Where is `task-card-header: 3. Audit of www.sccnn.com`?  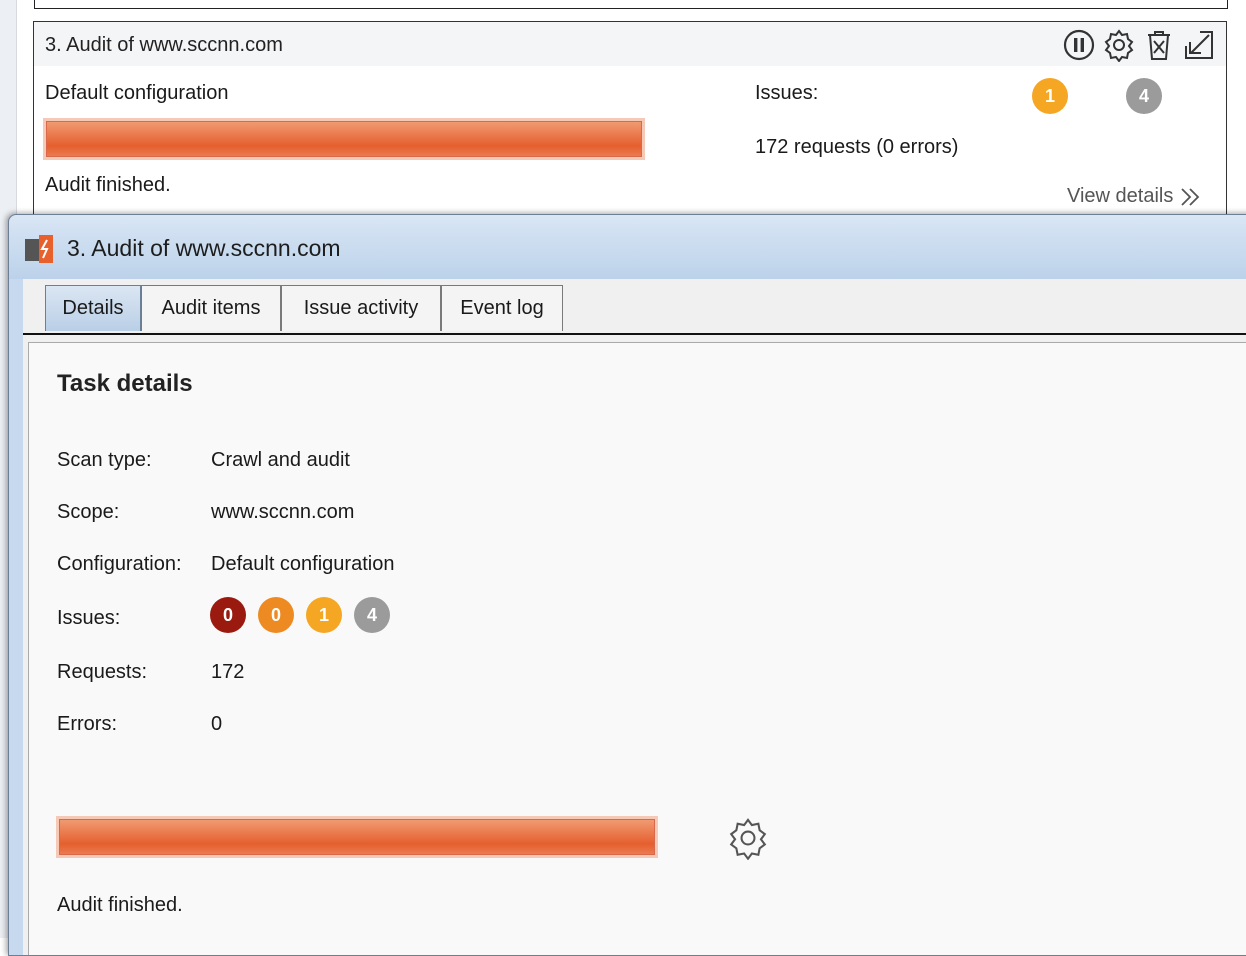 task-card-header: 3. Audit of www.sccnn.com is located at coordinates (630, 44).